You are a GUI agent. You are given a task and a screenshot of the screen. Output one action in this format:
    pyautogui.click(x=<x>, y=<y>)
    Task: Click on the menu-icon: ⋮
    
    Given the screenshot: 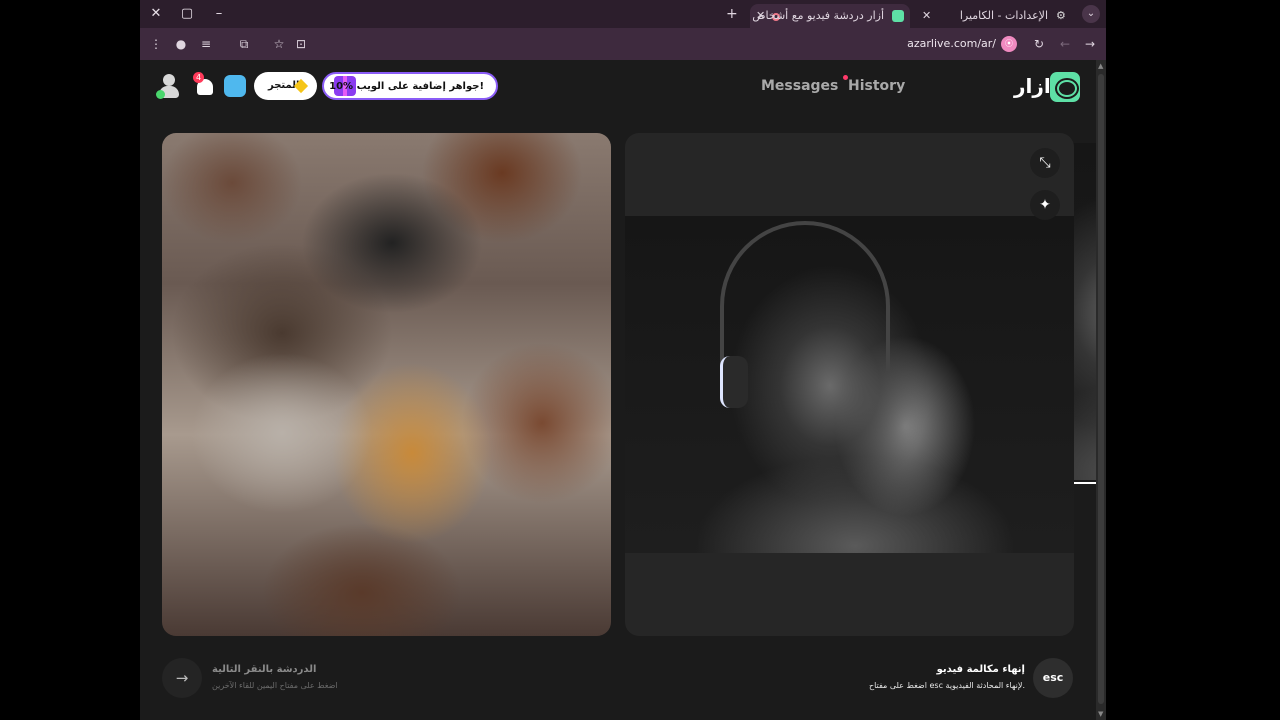 What is the action you would take?
    pyautogui.click(x=156, y=44)
    